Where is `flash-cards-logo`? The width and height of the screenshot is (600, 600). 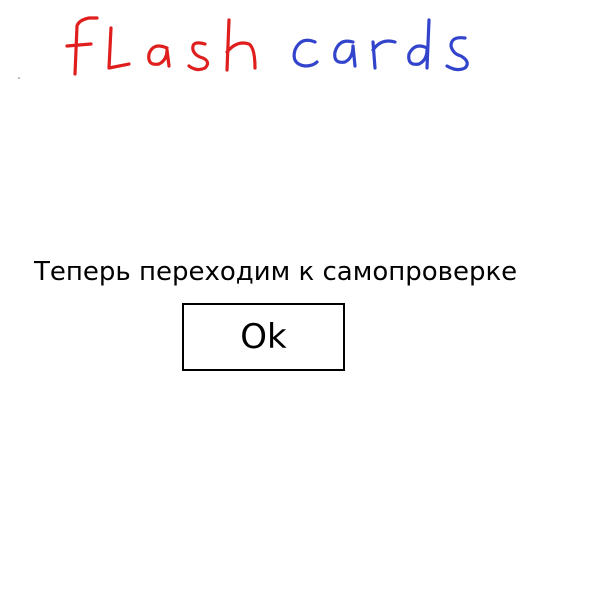 flash-cards-logo is located at coordinates (270, 46).